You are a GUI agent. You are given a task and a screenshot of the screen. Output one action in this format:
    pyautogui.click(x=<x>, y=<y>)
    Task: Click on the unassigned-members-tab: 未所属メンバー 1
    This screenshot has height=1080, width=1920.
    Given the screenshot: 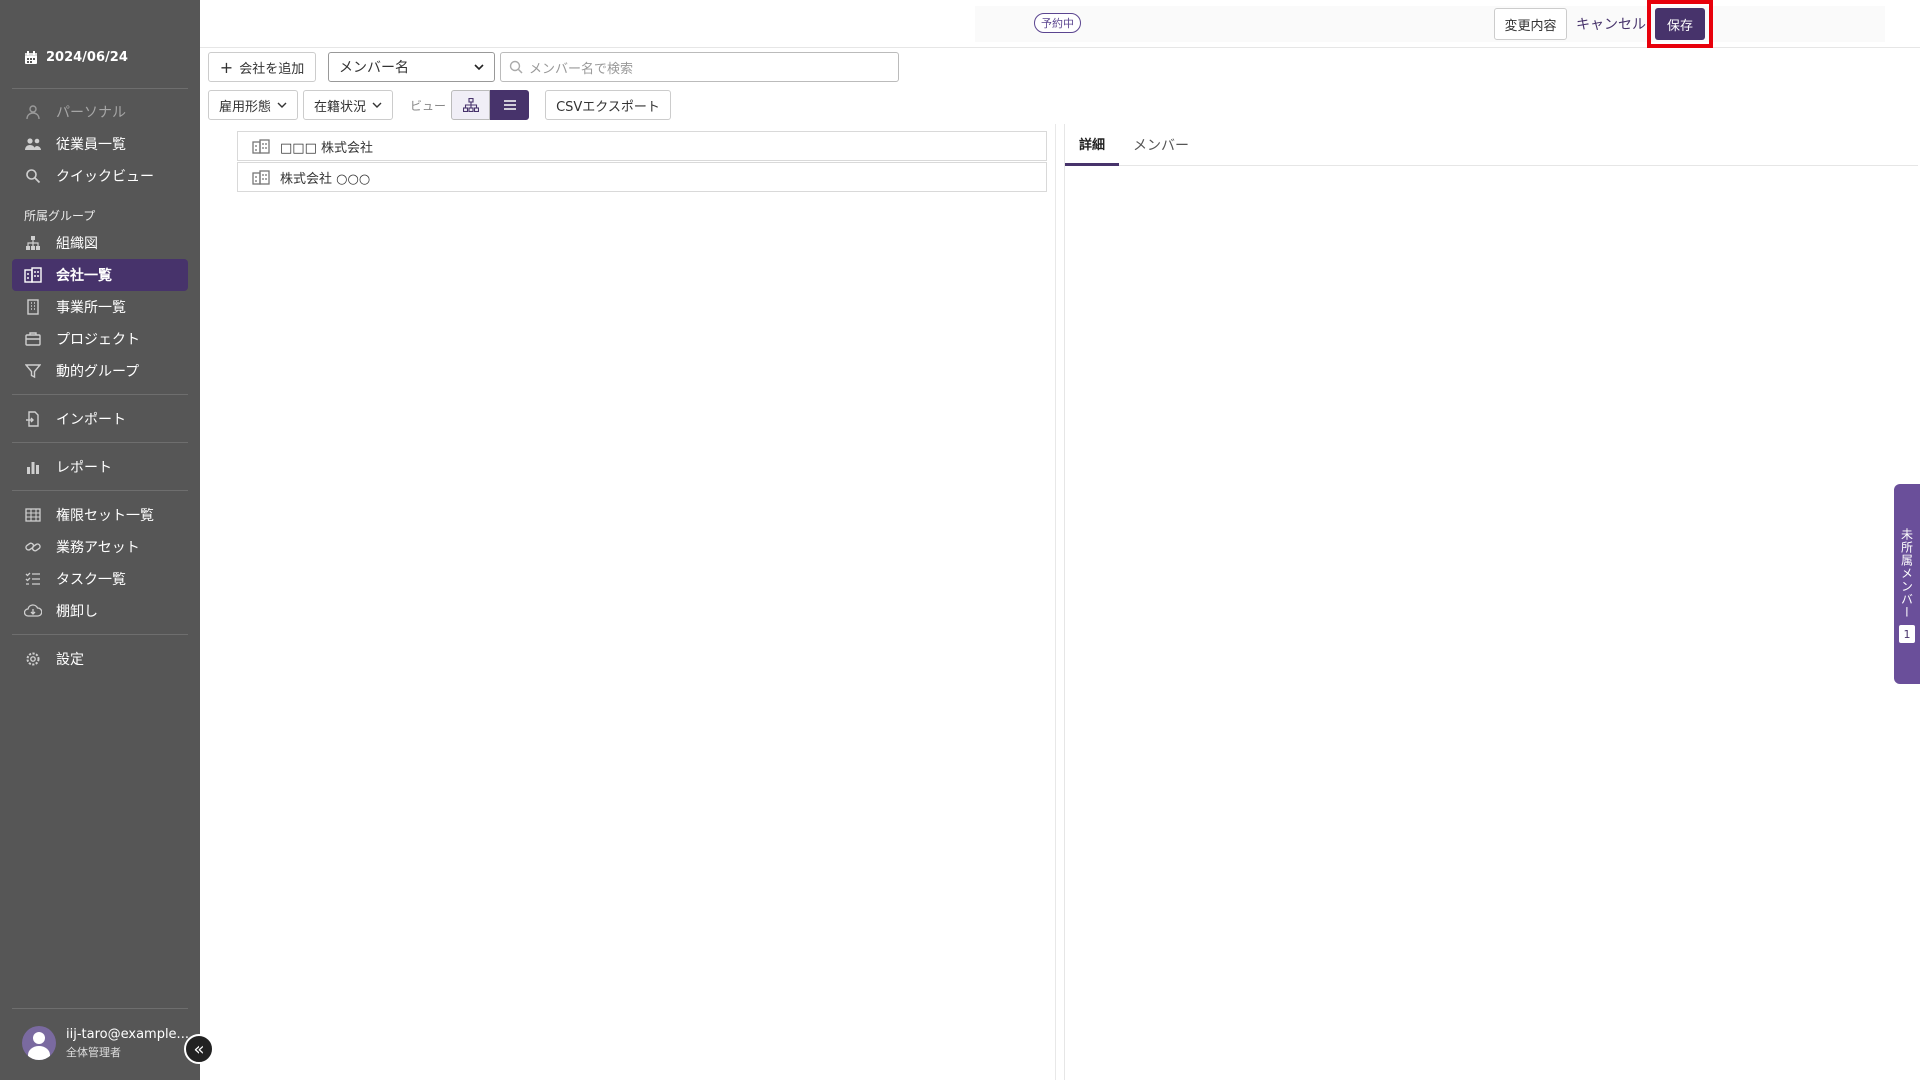 What is the action you would take?
    pyautogui.click(x=1907, y=584)
    